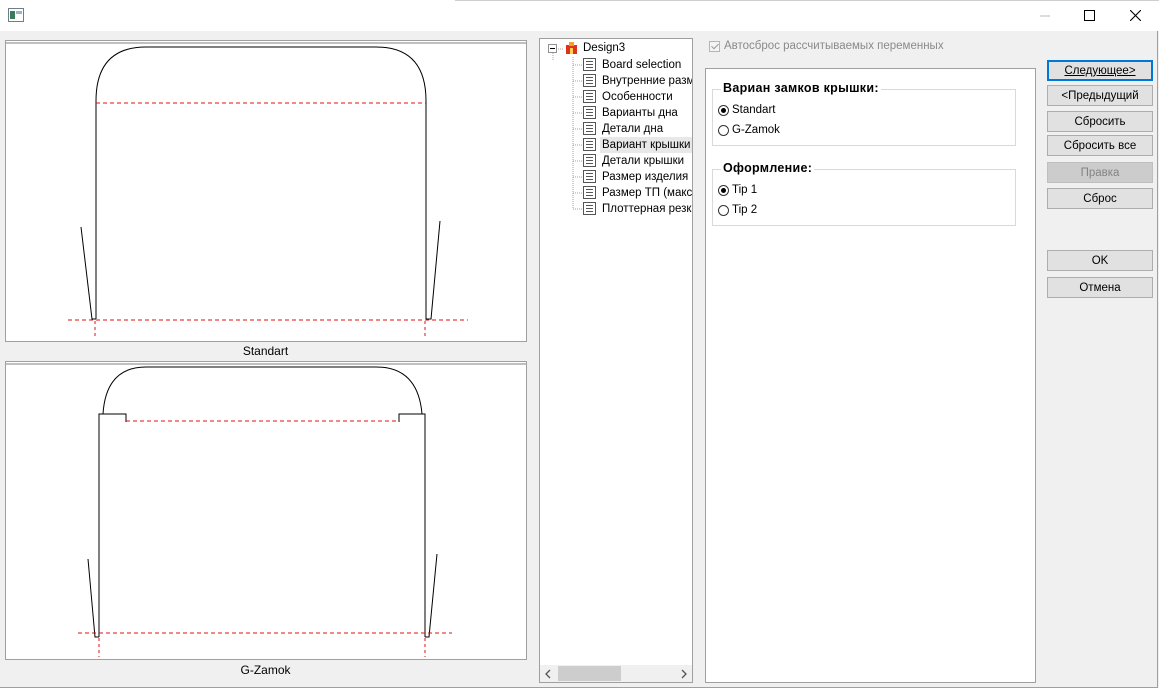 The width and height of the screenshot is (1159, 688). I want to click on app-window-icon, so click(16, 15).